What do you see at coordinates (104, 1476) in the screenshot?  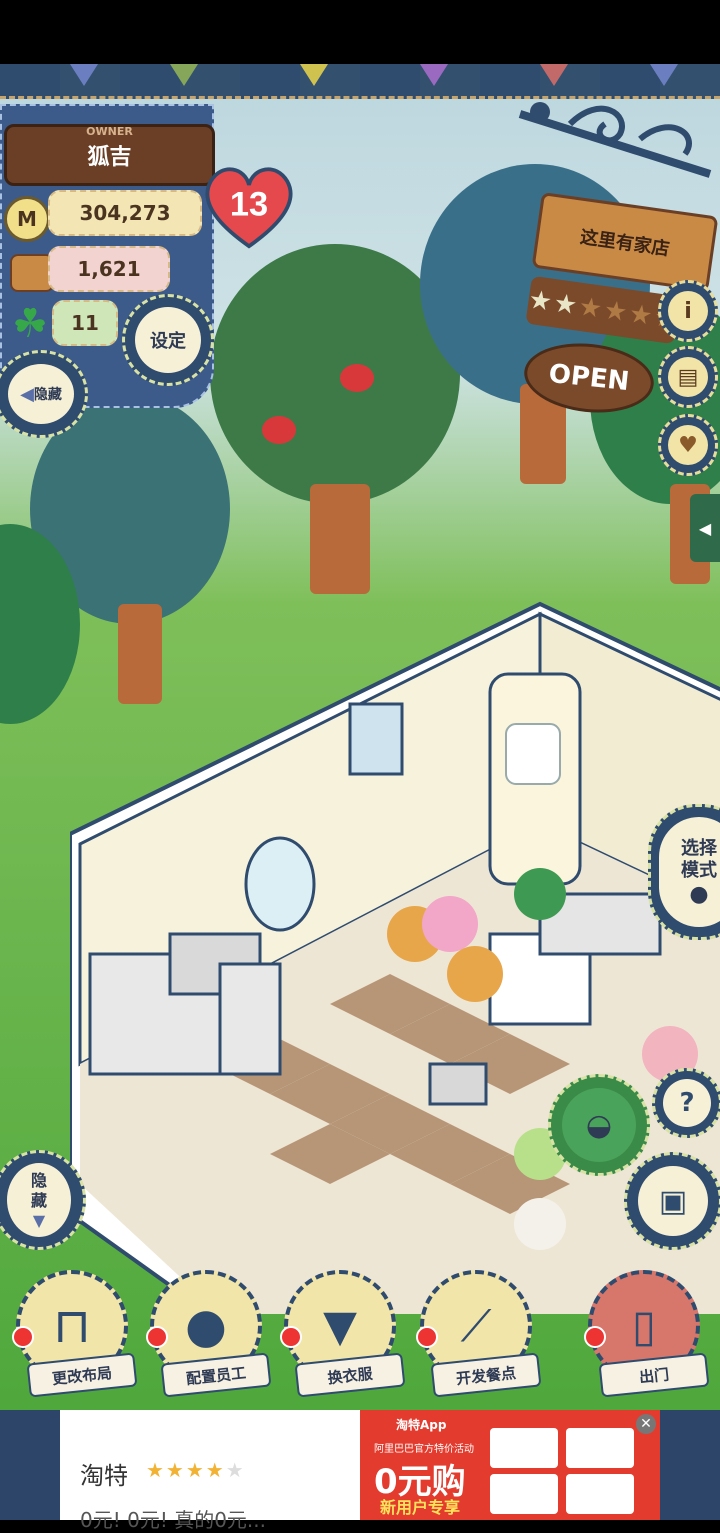 I see `ad-app-name: 淘特` at bounding box center [104, 1476].